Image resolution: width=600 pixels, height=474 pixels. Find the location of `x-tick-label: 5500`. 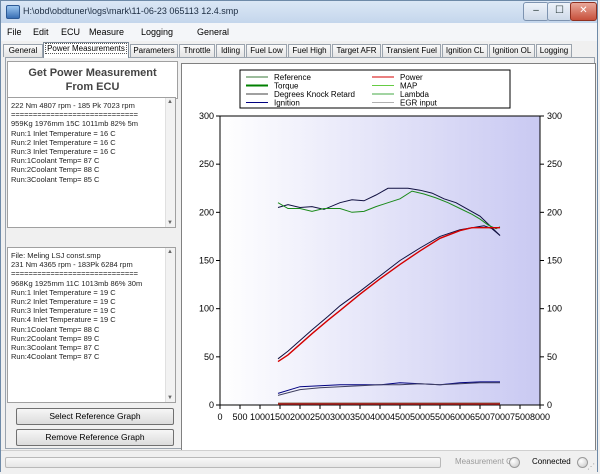

x-tick-label: 5500 is located at coordinates (440, 417).